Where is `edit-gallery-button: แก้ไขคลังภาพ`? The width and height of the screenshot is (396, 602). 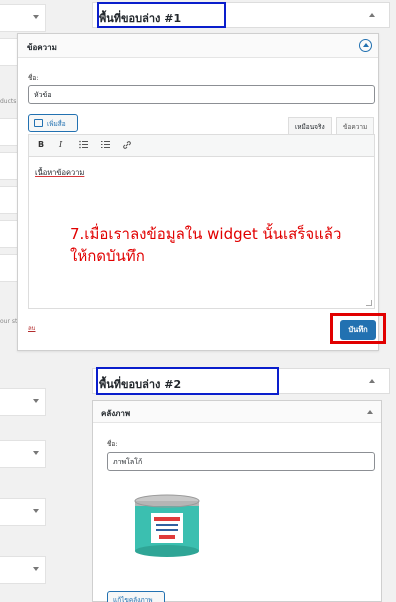 edit-gallery-button: แก้ไขคลังภาพ is located at coordinates (136, 596).